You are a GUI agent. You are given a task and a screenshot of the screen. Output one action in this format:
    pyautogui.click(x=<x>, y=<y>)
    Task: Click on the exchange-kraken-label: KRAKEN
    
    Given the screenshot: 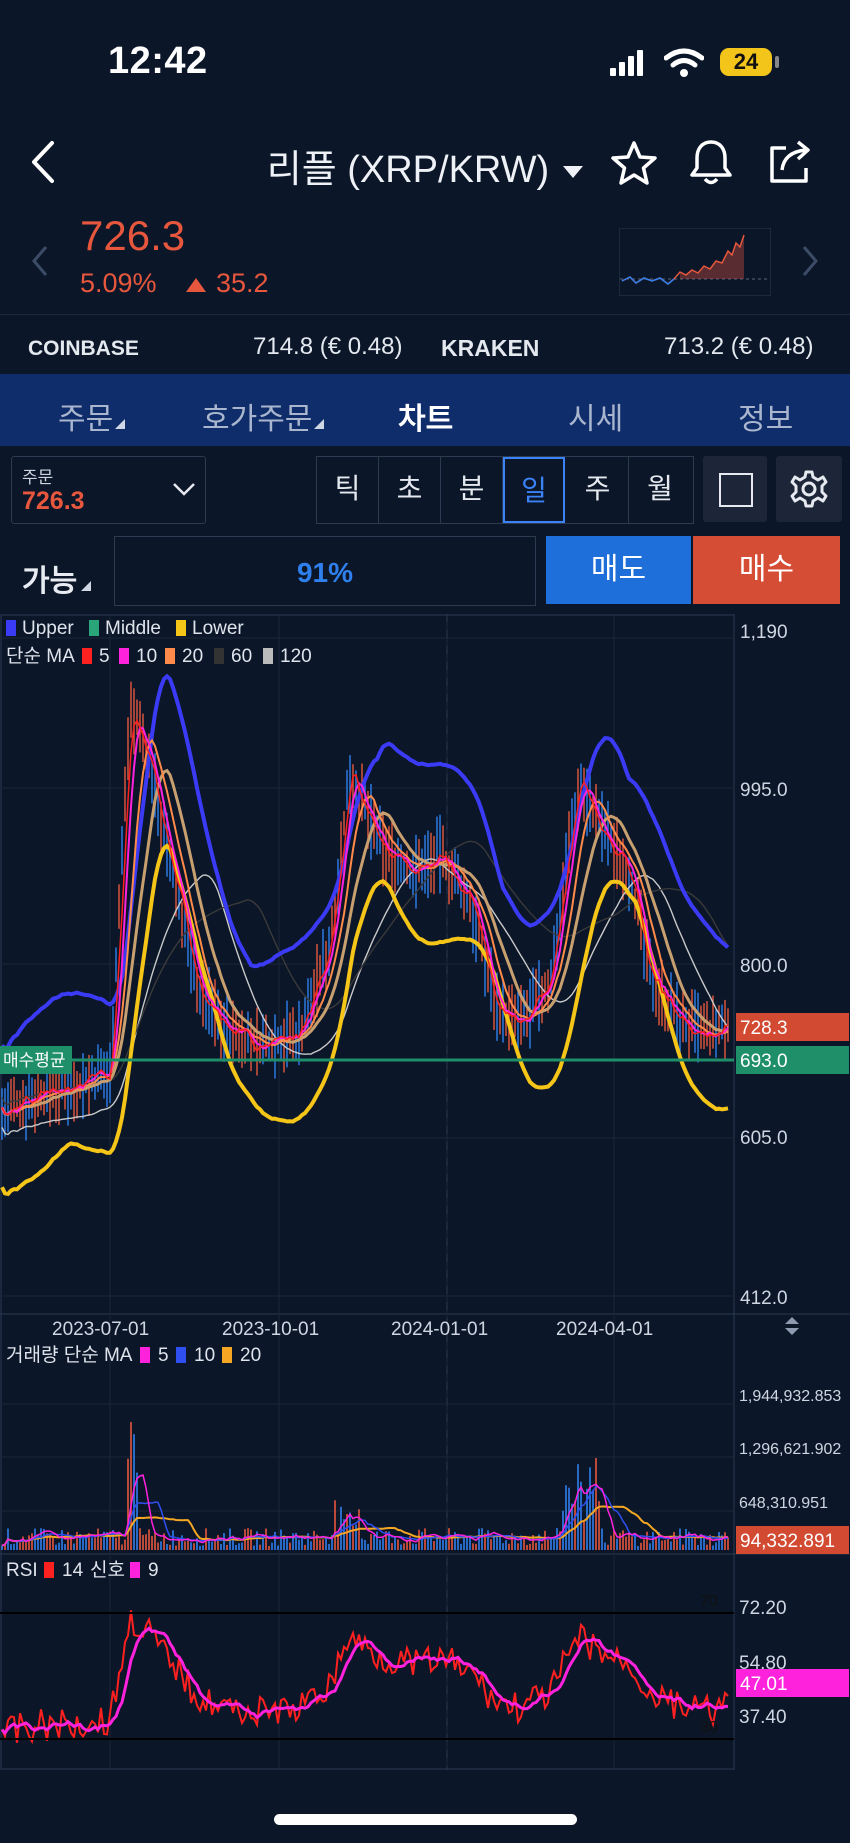 What is the action you would take?
    pyautogui.click(x=490, y=348)
    